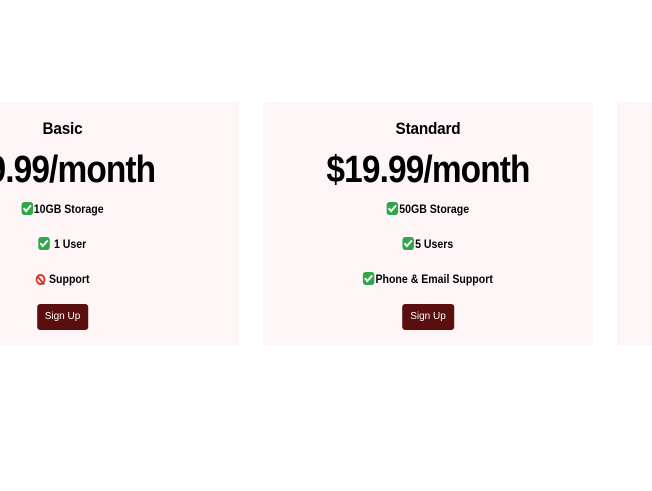 This screenshot has width=652, height=491. I want to click on feature-label: Support, so click(69, 279).